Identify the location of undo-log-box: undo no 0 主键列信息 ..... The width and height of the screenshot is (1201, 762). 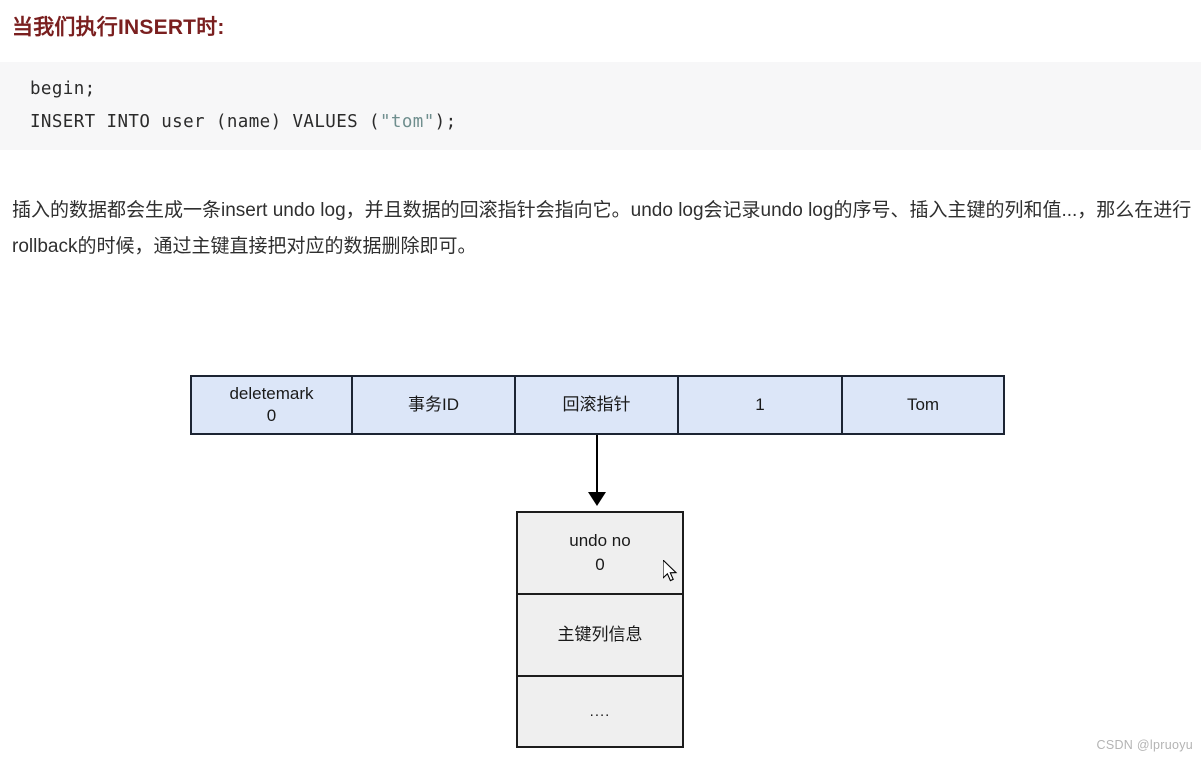
(600, 629).